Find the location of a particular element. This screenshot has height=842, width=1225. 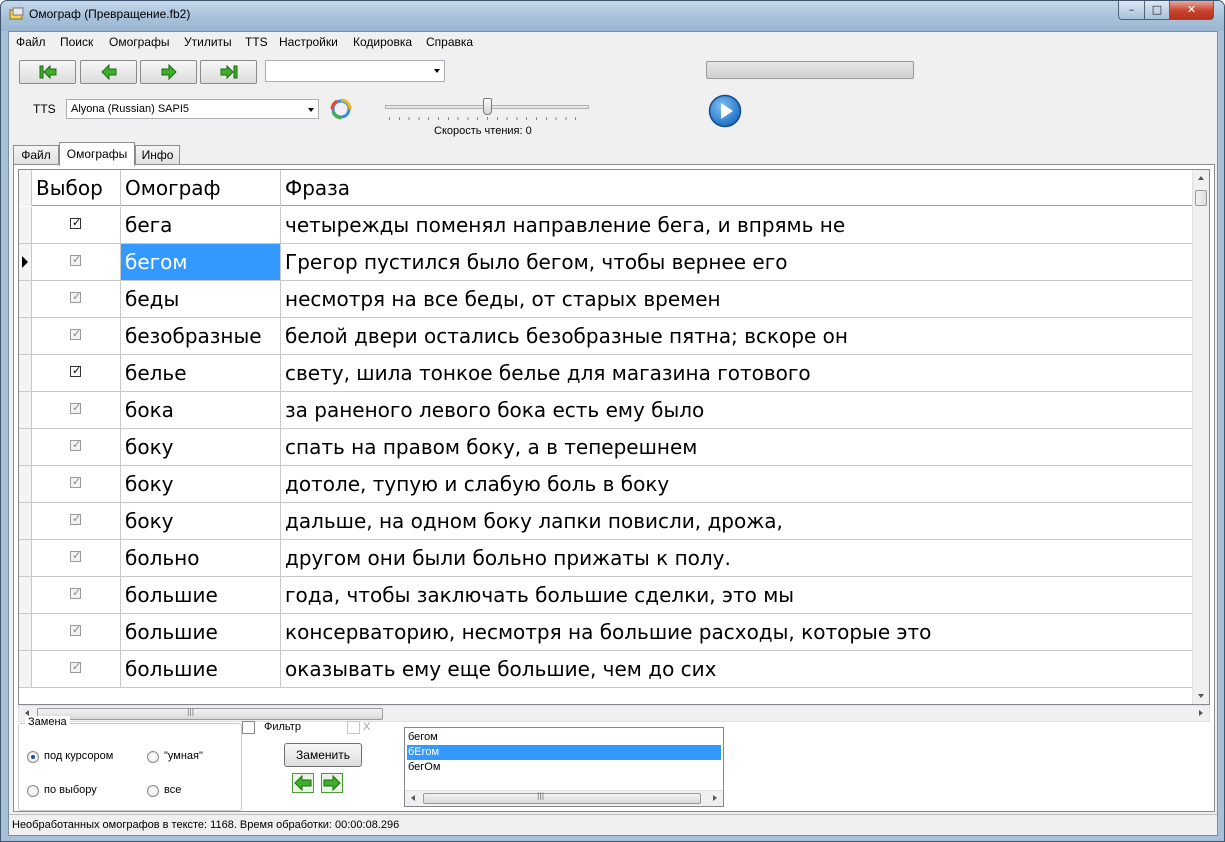

scroll-up-icon is located at coordinates (1201, 178).